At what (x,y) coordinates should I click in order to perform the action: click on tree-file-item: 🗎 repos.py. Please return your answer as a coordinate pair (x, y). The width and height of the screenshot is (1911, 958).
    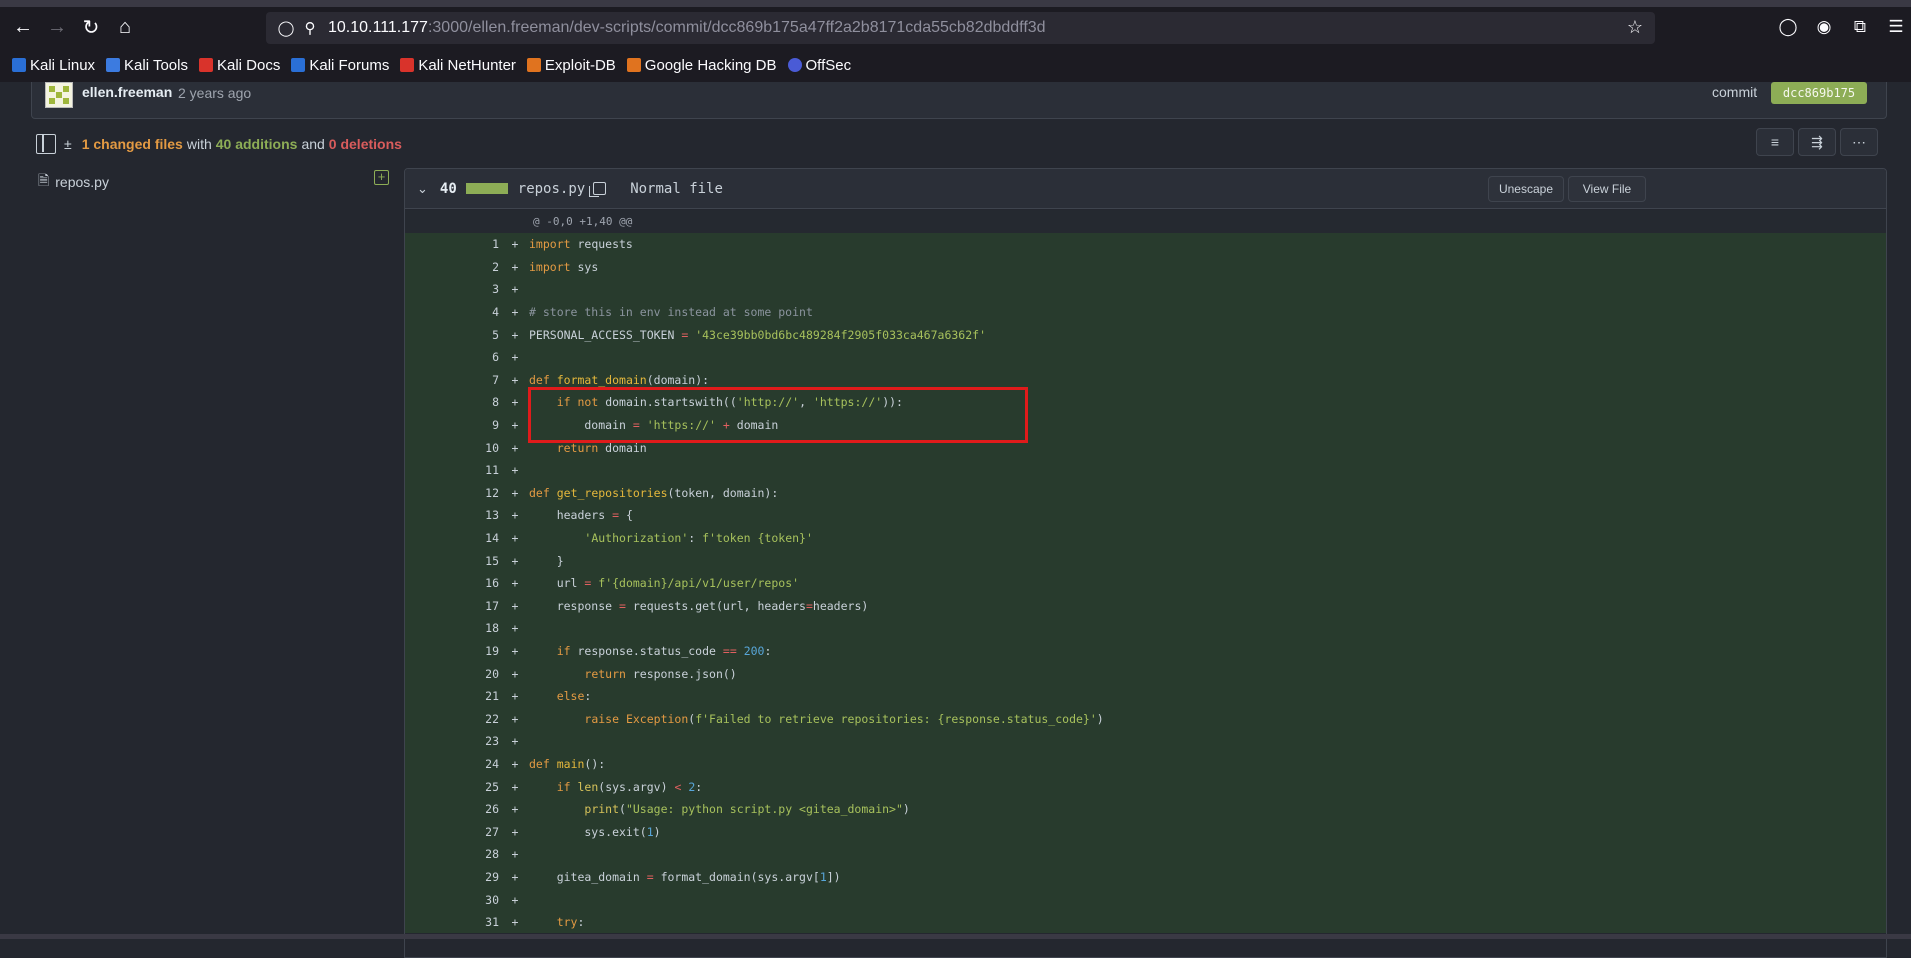
    Looking at the image, I should click on (218, 182).